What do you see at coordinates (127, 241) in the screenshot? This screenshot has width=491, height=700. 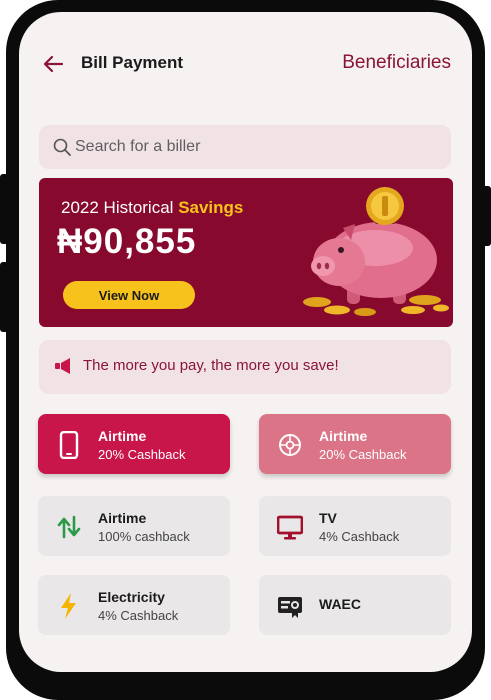 I see `savings-amount: ₦90,855` at bounding box center [127, 241].